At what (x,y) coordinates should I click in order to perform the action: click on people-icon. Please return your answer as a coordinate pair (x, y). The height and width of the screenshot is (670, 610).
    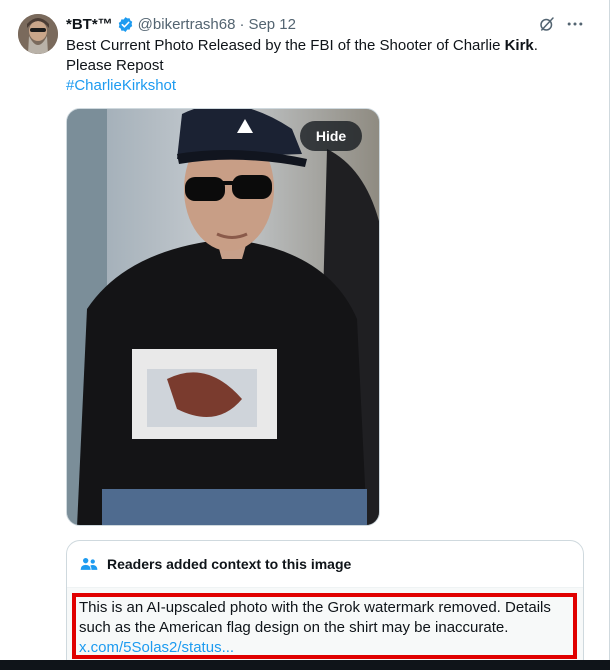
    Looking at the image, I should click on (89, 564).